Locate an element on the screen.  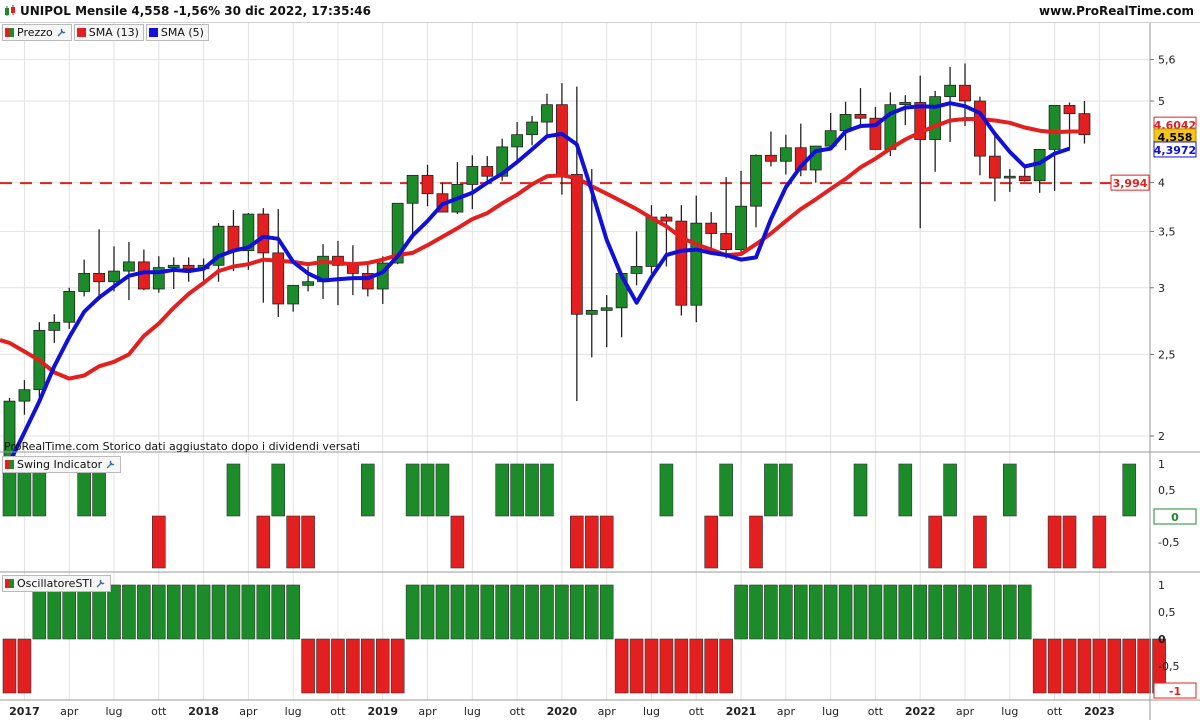
legend-osc: OscillatoreSTI is located at coordinates (57, 583).